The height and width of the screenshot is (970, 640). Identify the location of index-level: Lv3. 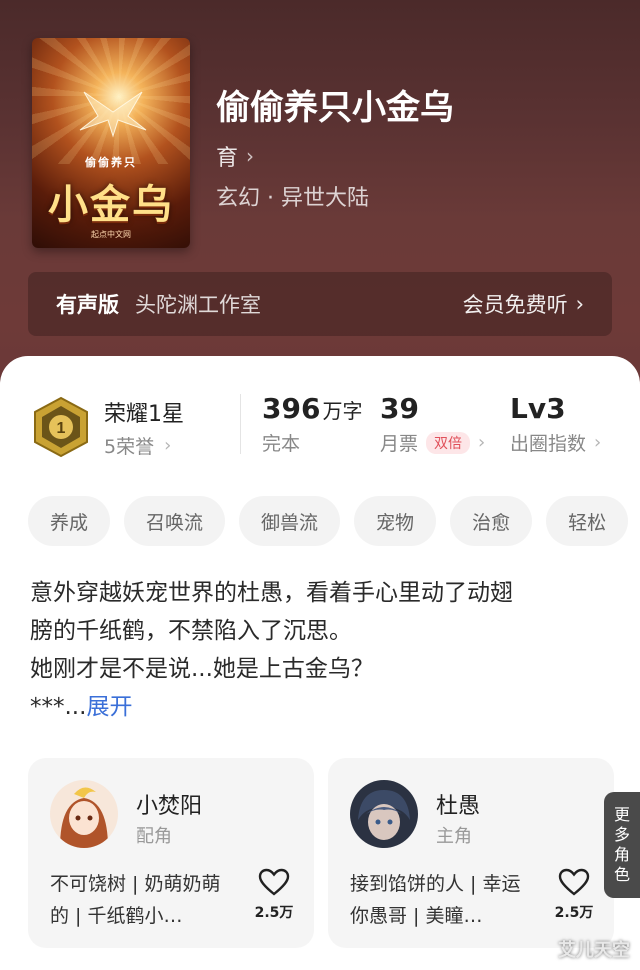
(538, 408).